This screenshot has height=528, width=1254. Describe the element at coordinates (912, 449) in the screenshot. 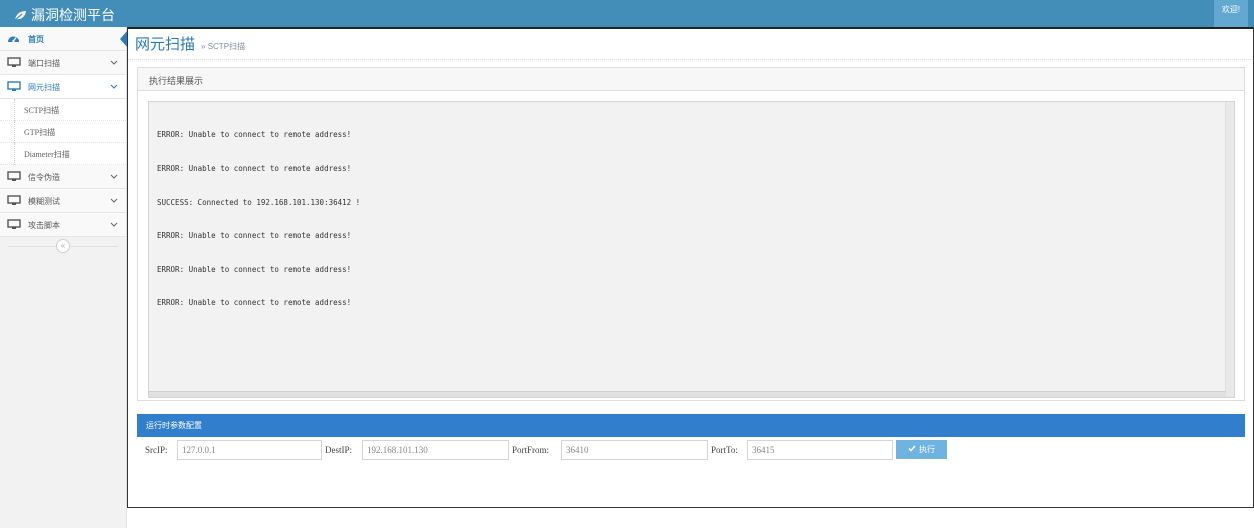

I see `check-icon` at that location.